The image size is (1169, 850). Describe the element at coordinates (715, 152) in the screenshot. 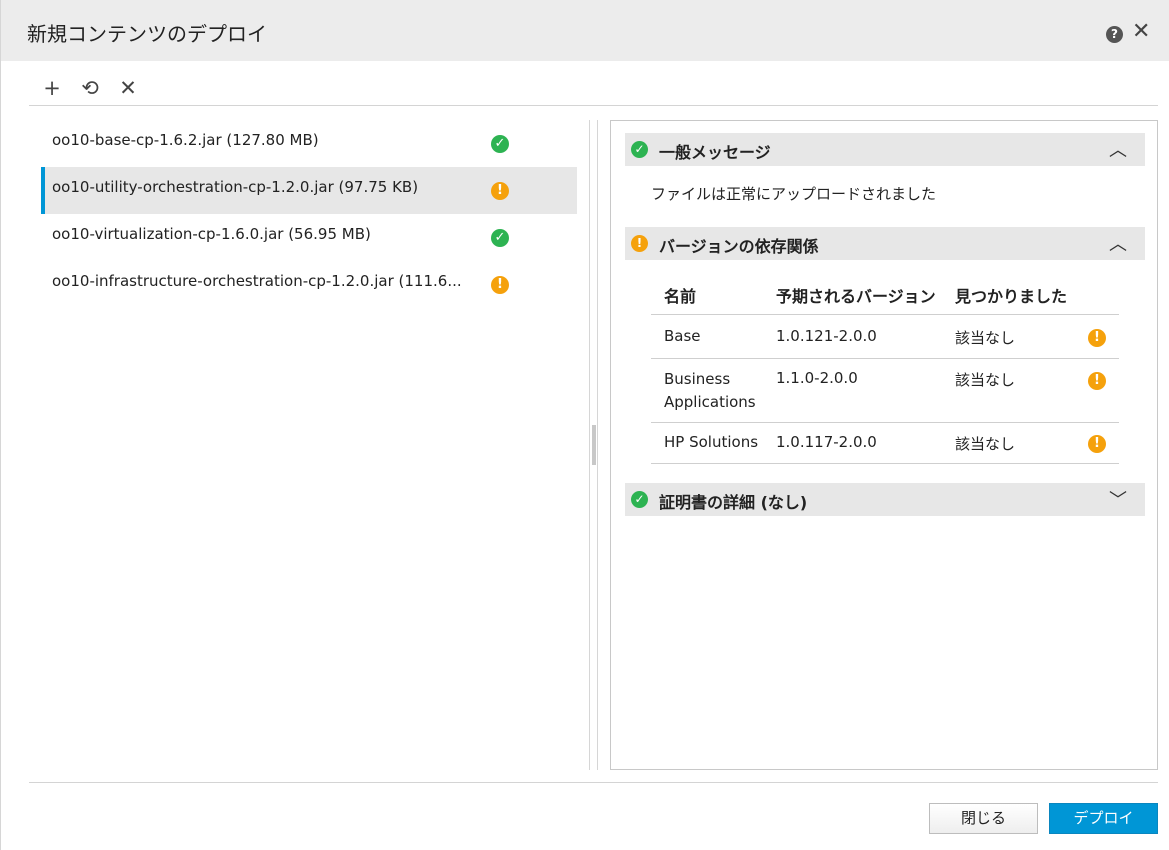

I see `section-title: 一般メッセージ` at that location.